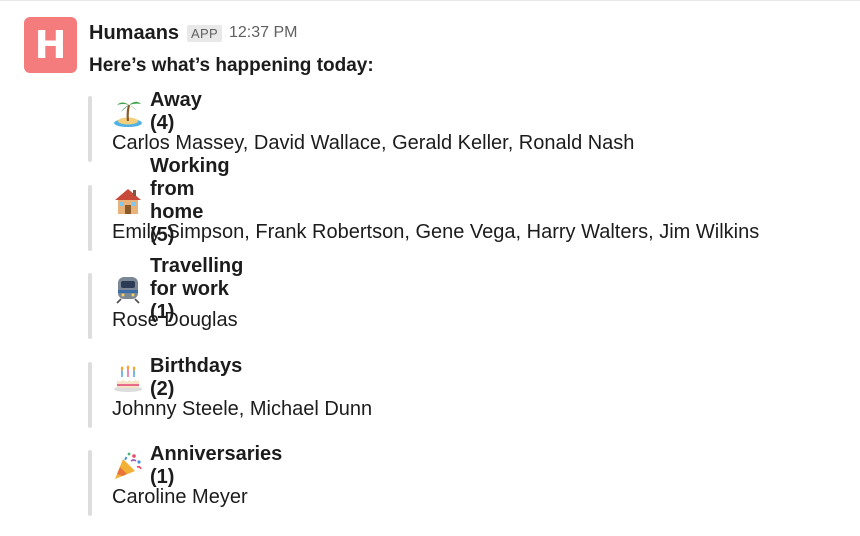 This screenshot has width=860, height=536. Describe the element at coordinates (171, 200) in the screenshot. I see `section-heading: Working from home (5)` at that location.